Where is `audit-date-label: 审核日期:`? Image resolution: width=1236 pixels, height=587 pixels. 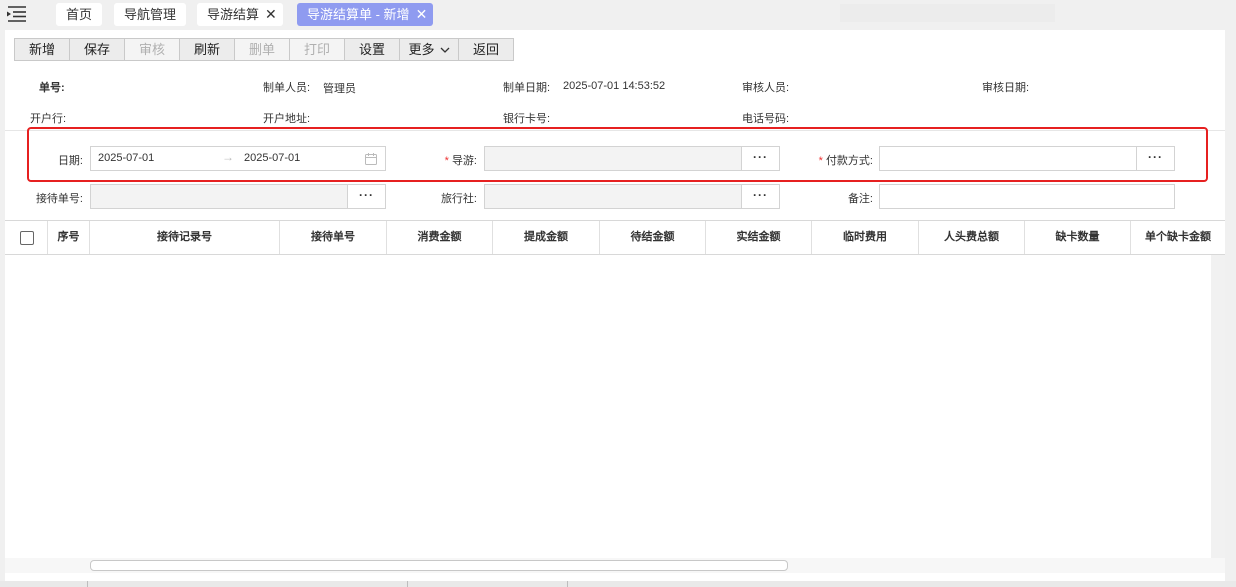 audit-date-label: 审核日期: is located at coordinates (1006, 88).